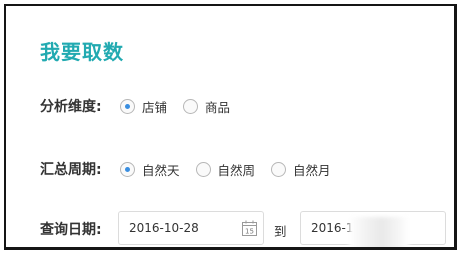 This screenshot has width=467, height=255. I want to click on radio-shop, so click(127, 106).